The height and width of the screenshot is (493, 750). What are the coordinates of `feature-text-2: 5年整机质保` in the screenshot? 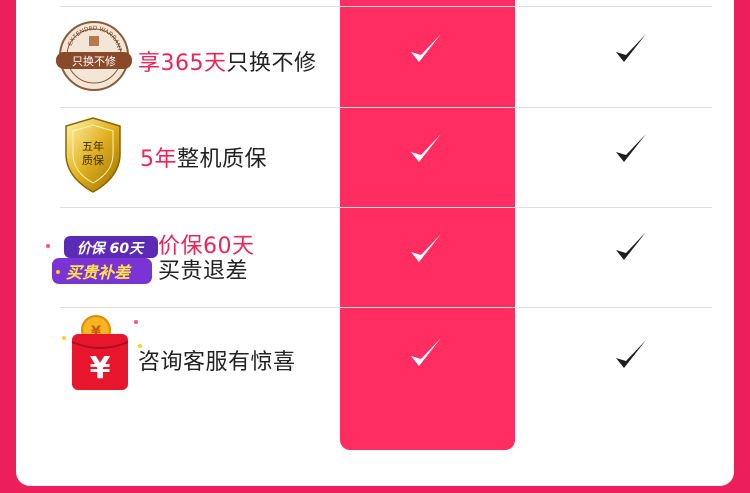 It's located at (204, 159).